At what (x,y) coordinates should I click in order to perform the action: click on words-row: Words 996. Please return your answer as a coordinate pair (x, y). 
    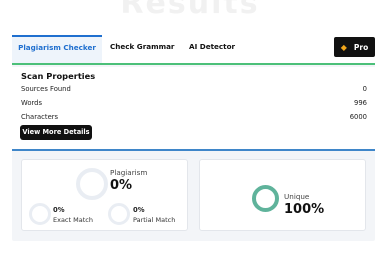
    Looking at the image, I should click on (194, 103).